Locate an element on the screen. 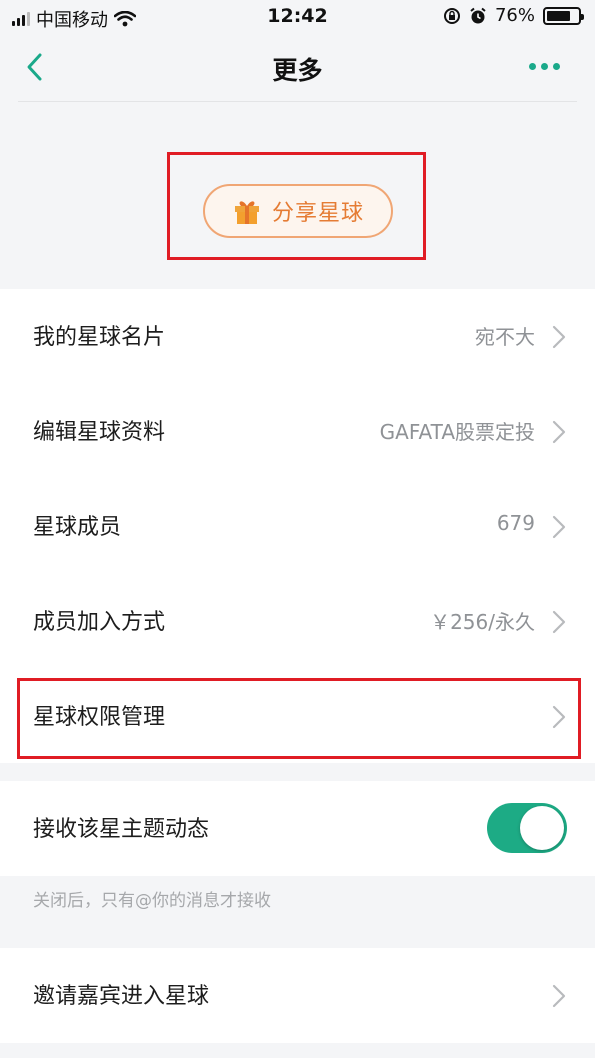  list-item-value: 宛不大 is located at coordinates (505, 337).